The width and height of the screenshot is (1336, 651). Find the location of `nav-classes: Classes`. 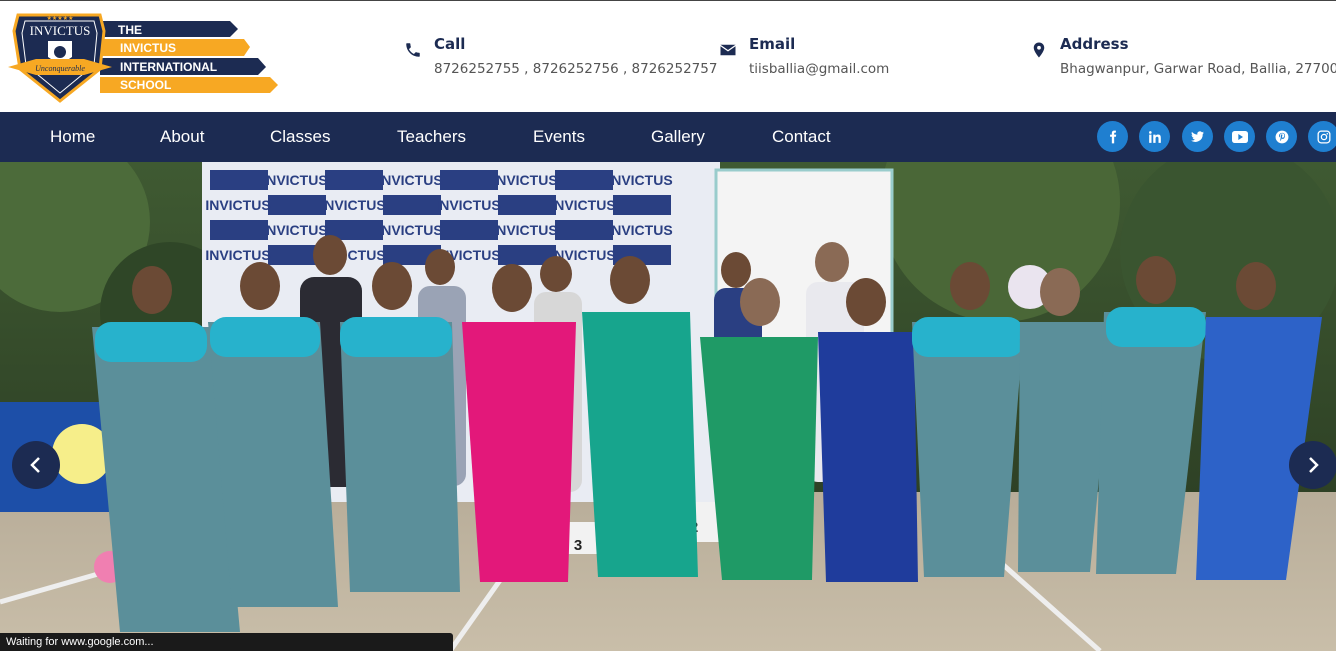

nav-classes: Classes is located at coordinates (300, 137).